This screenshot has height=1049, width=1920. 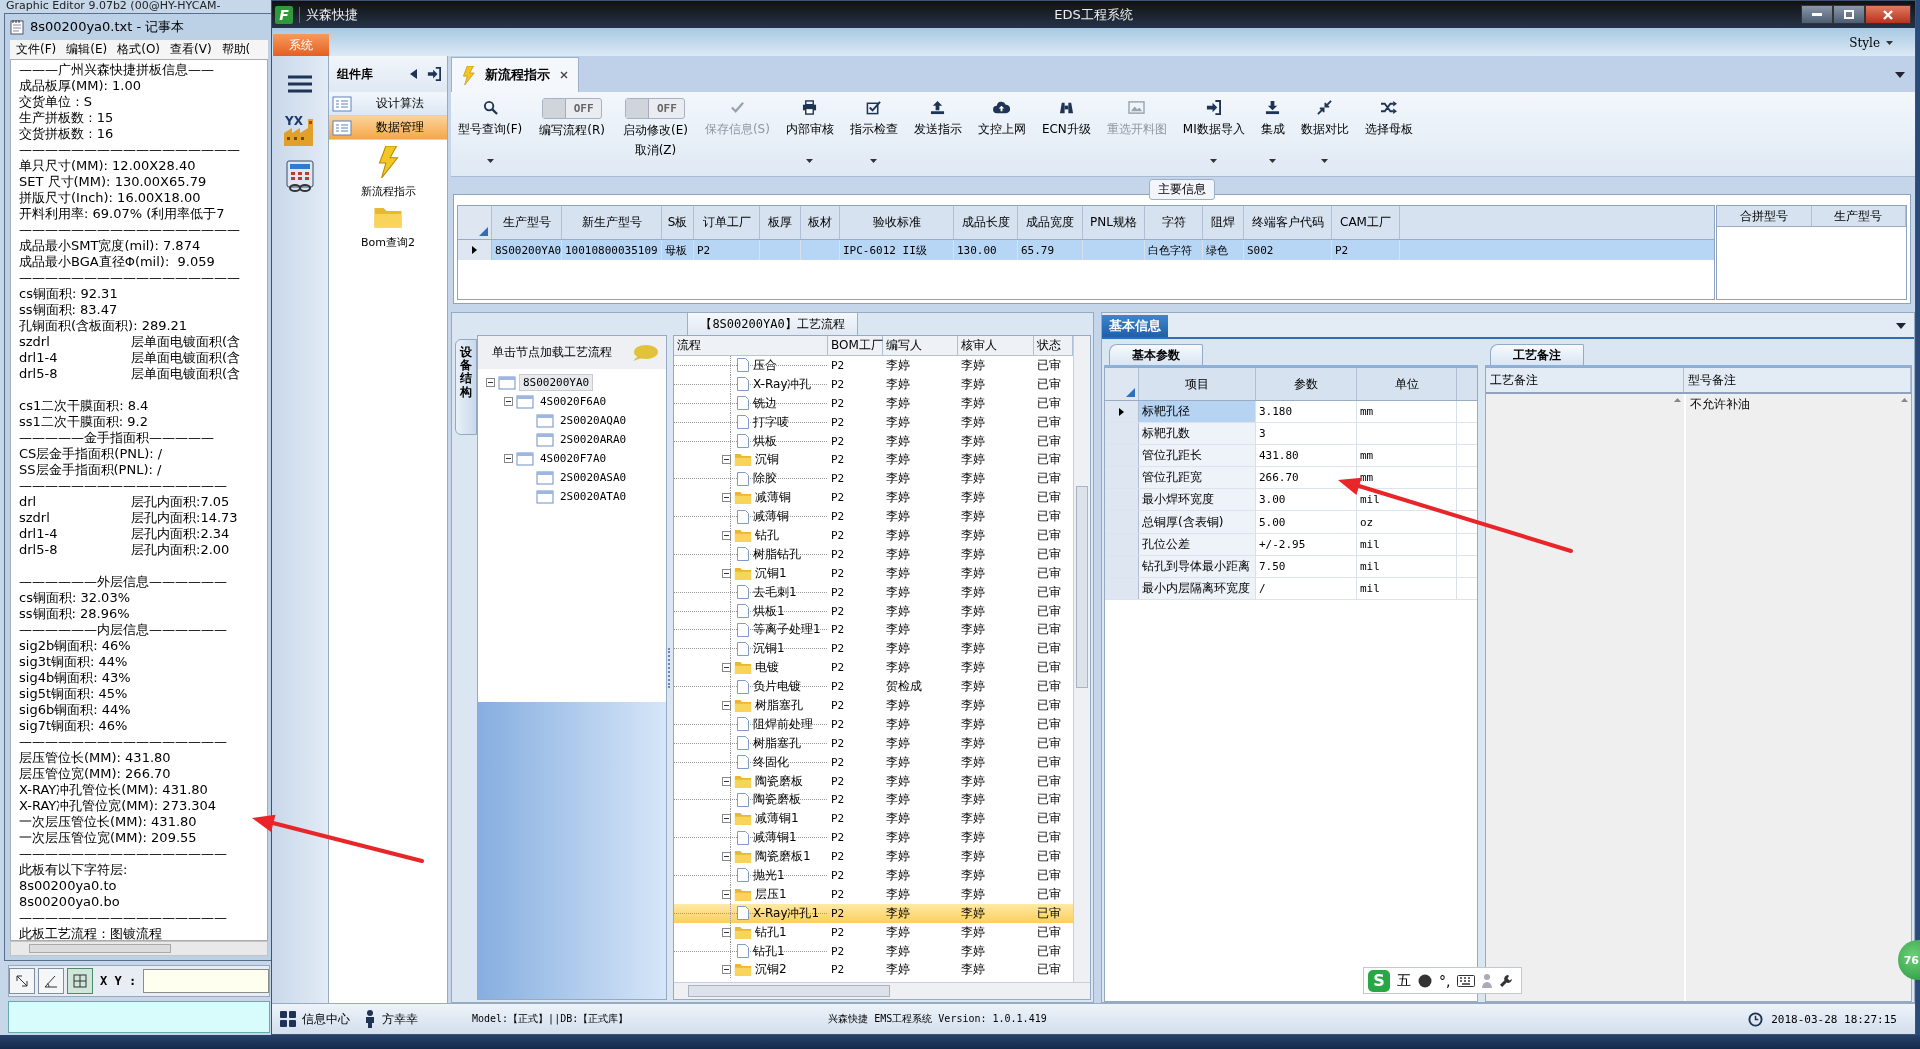 What do you see at coordinates (139, 49) in the screenshot?
I see `menu-item: 格式(O)` at bounding box center [139, 49].